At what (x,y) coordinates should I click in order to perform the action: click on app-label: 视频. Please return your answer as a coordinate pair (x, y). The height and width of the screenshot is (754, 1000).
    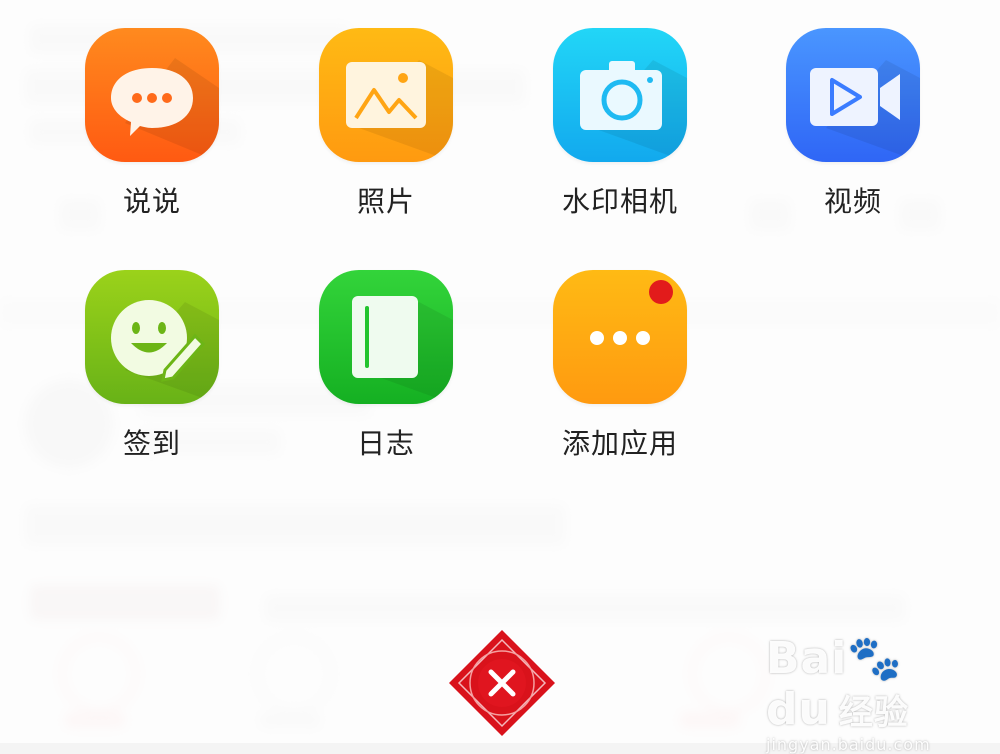
    Looking at the image, I should click on (852, 201).